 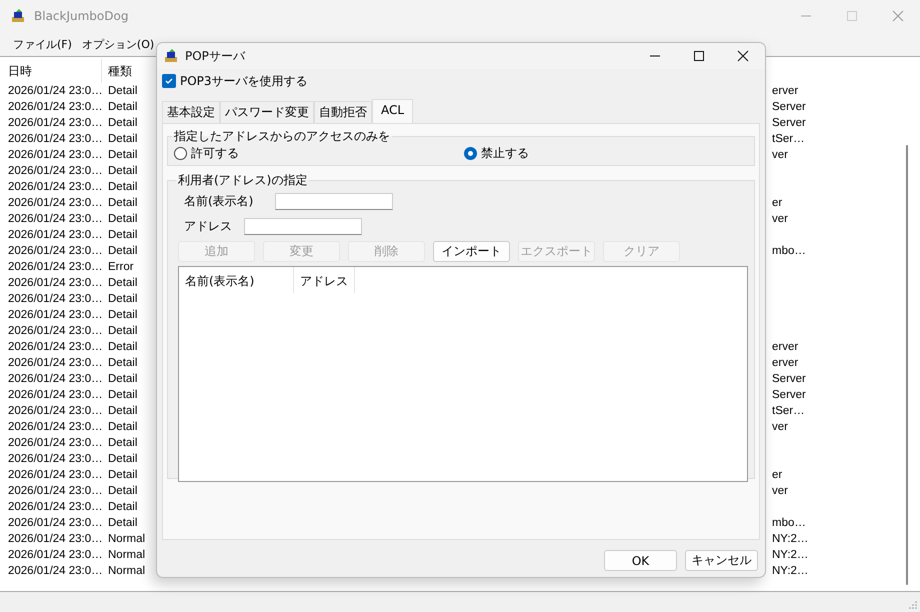 What do you see at coordinates (116, 71) in the screenshot?
I see `column-header: 種類` at bounding box center [116, 71].